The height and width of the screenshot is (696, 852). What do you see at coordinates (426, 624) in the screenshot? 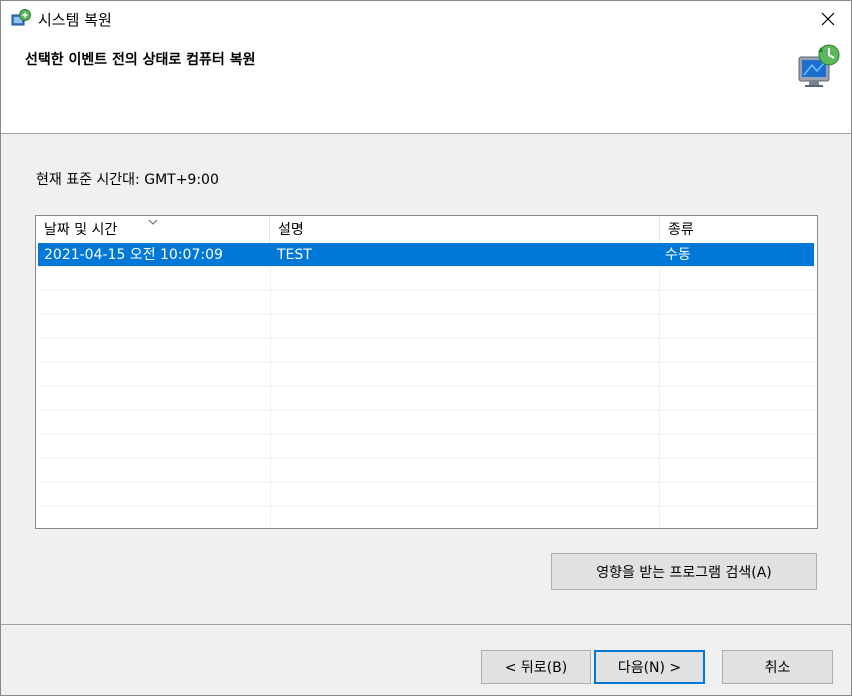
I see `divider` at bounding box center [426, 624].